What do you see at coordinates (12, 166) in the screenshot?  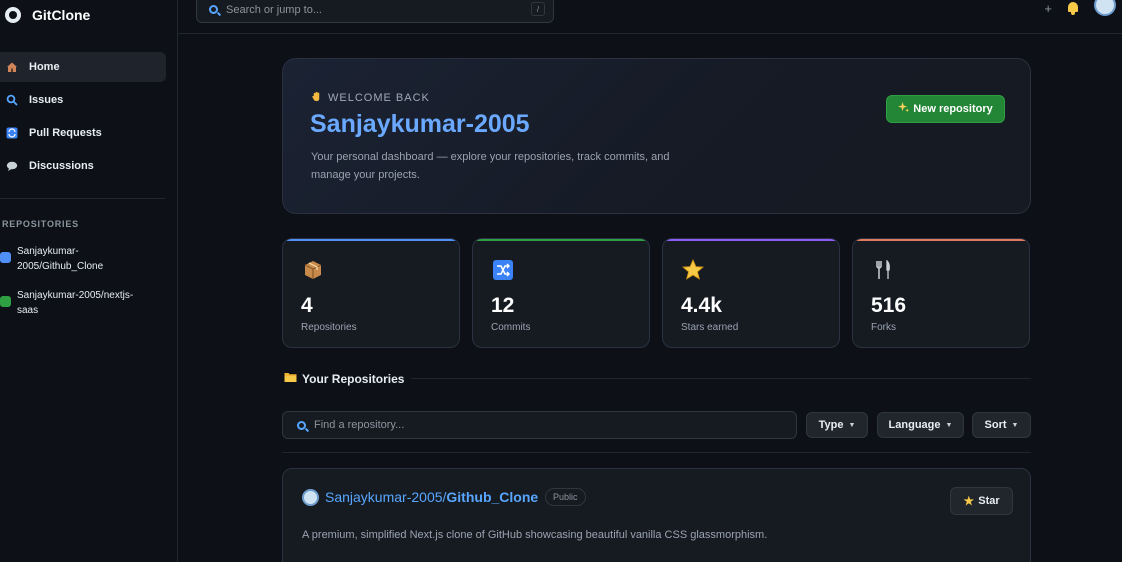 I see `speech-bubble-icon` at bounding box center [12, 166].